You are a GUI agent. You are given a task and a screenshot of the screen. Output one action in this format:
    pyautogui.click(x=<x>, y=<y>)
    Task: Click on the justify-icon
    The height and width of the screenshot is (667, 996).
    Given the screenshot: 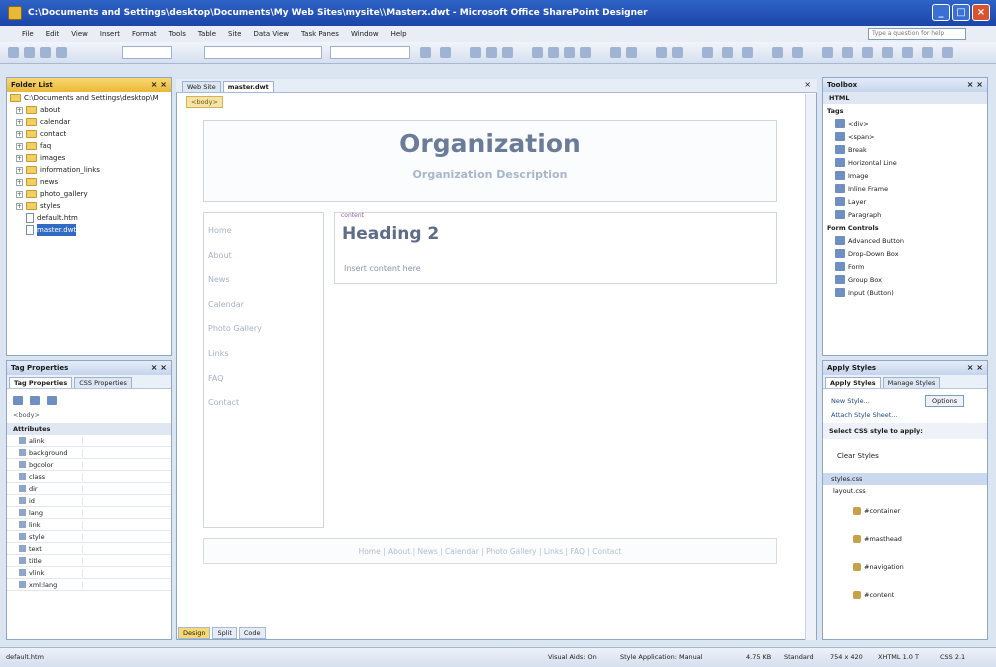 What is the action you would take?
    pyautogui.click(x=585, y=52)
    